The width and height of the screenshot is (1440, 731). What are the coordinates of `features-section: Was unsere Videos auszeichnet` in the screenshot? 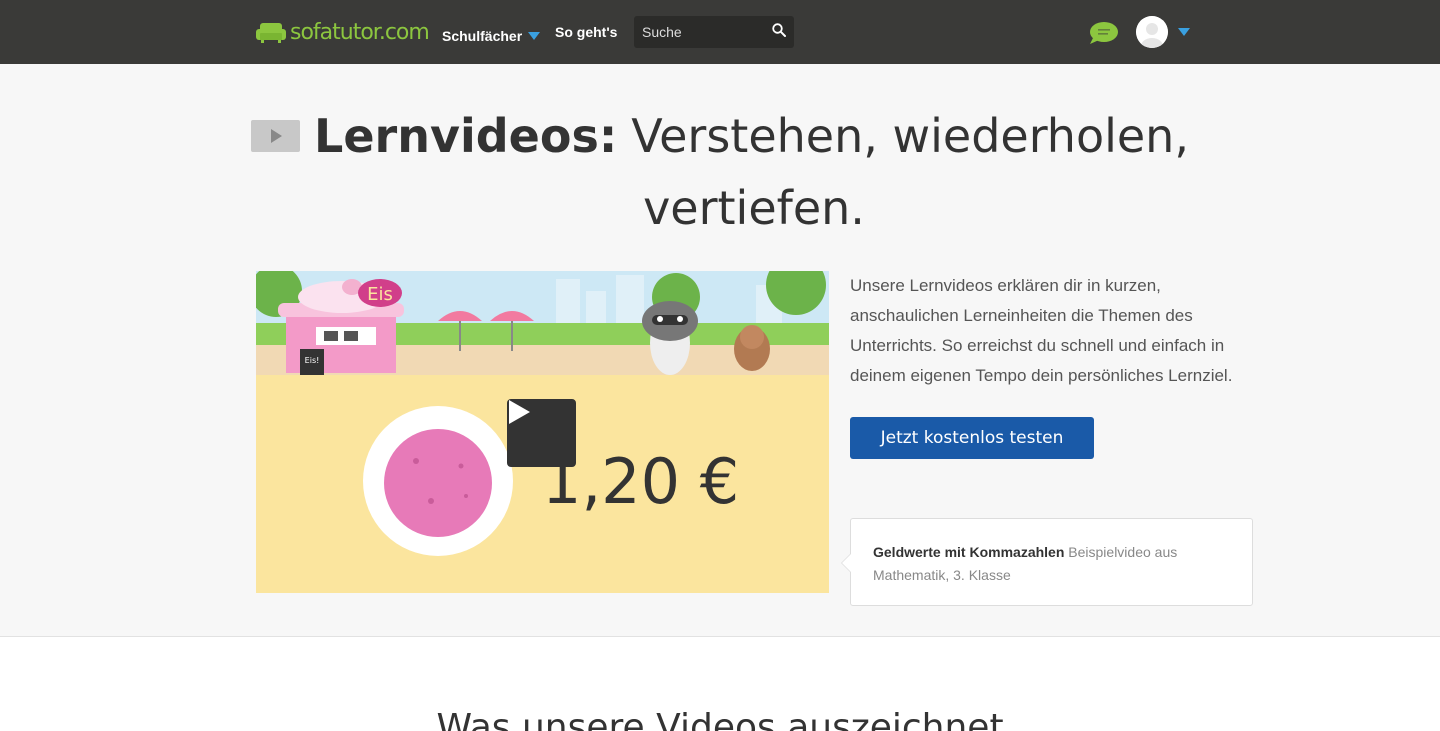 It's located at (720, 683).